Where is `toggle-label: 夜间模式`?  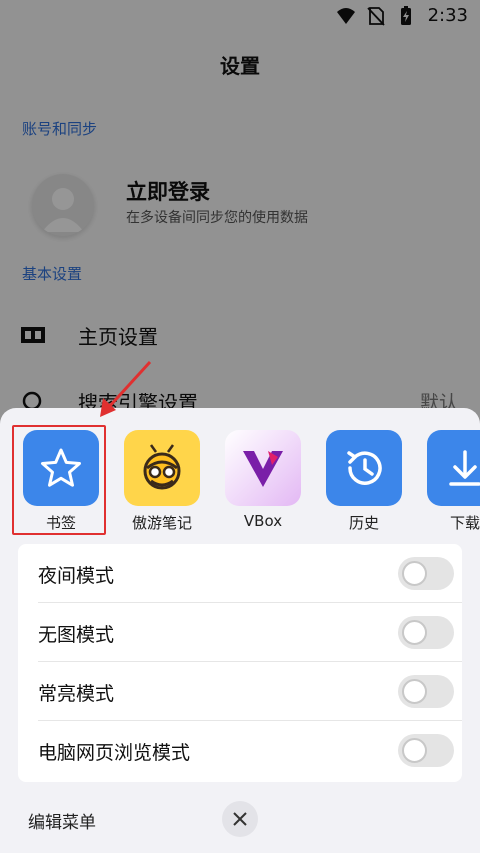
toggle-label: 夜间模式 is located at coordinates (76, 576).